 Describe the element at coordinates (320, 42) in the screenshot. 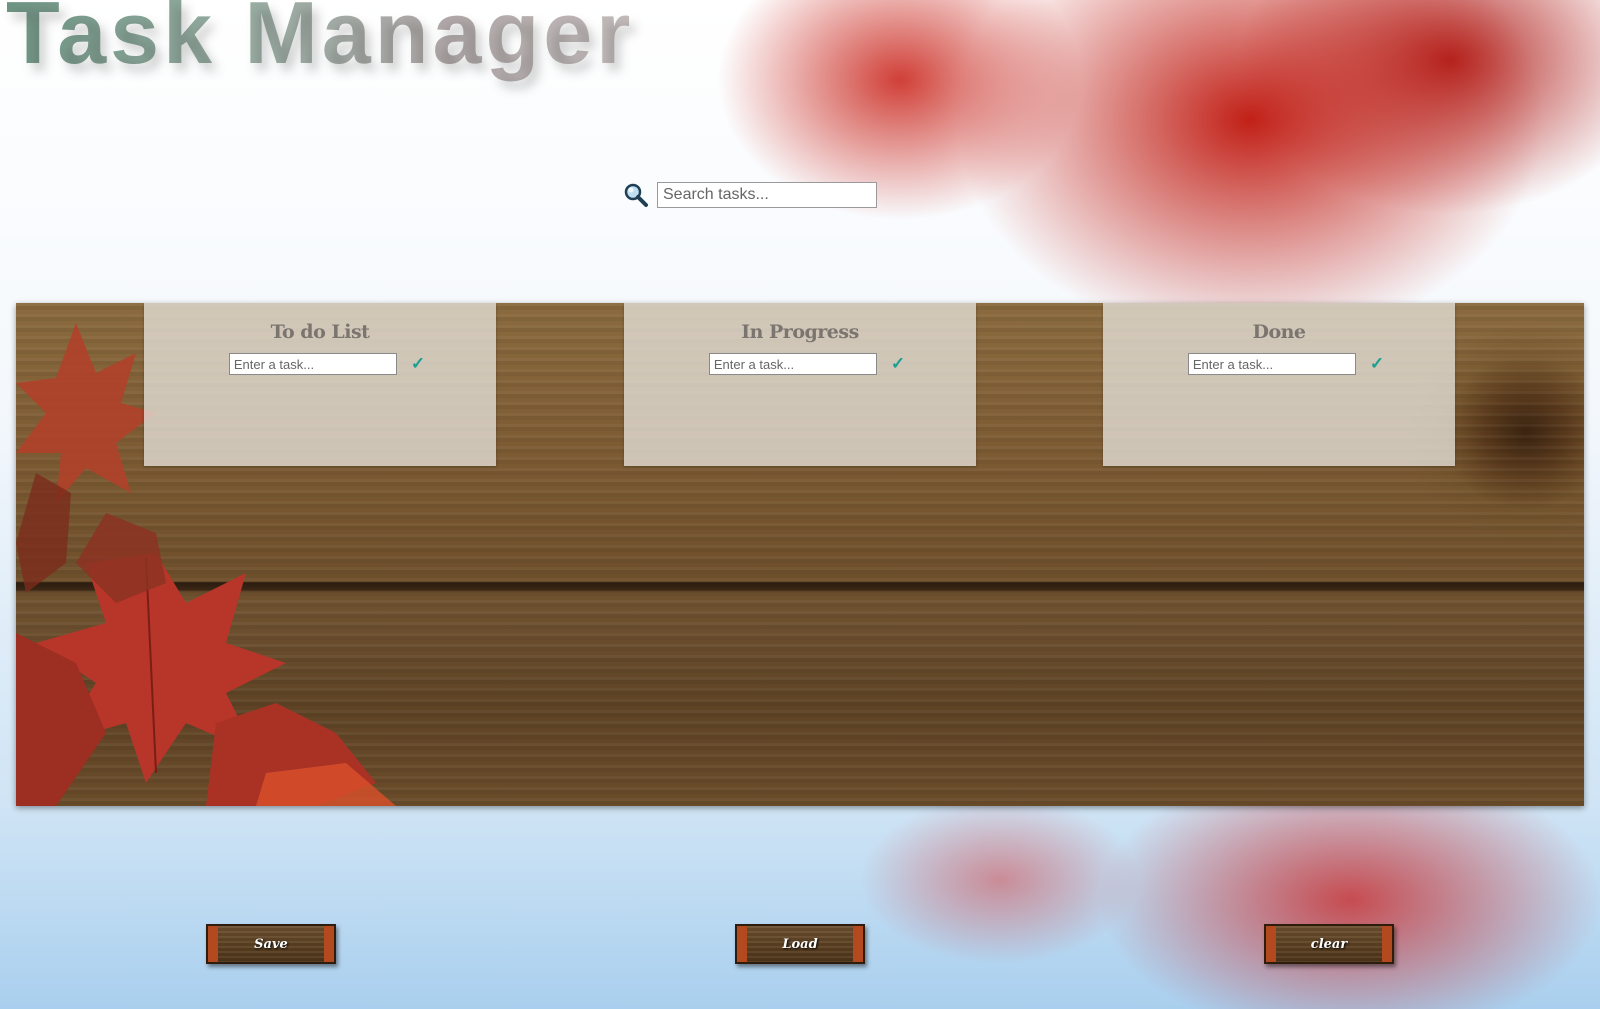

I see `page-title: Task Manager` at that location.